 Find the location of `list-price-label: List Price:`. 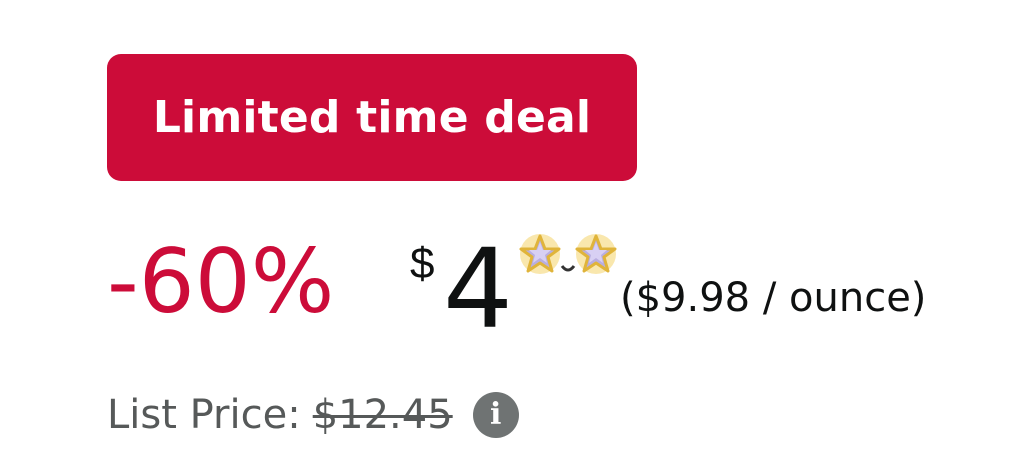

list-price-label: List Price: is located at coordinates (204, 415).